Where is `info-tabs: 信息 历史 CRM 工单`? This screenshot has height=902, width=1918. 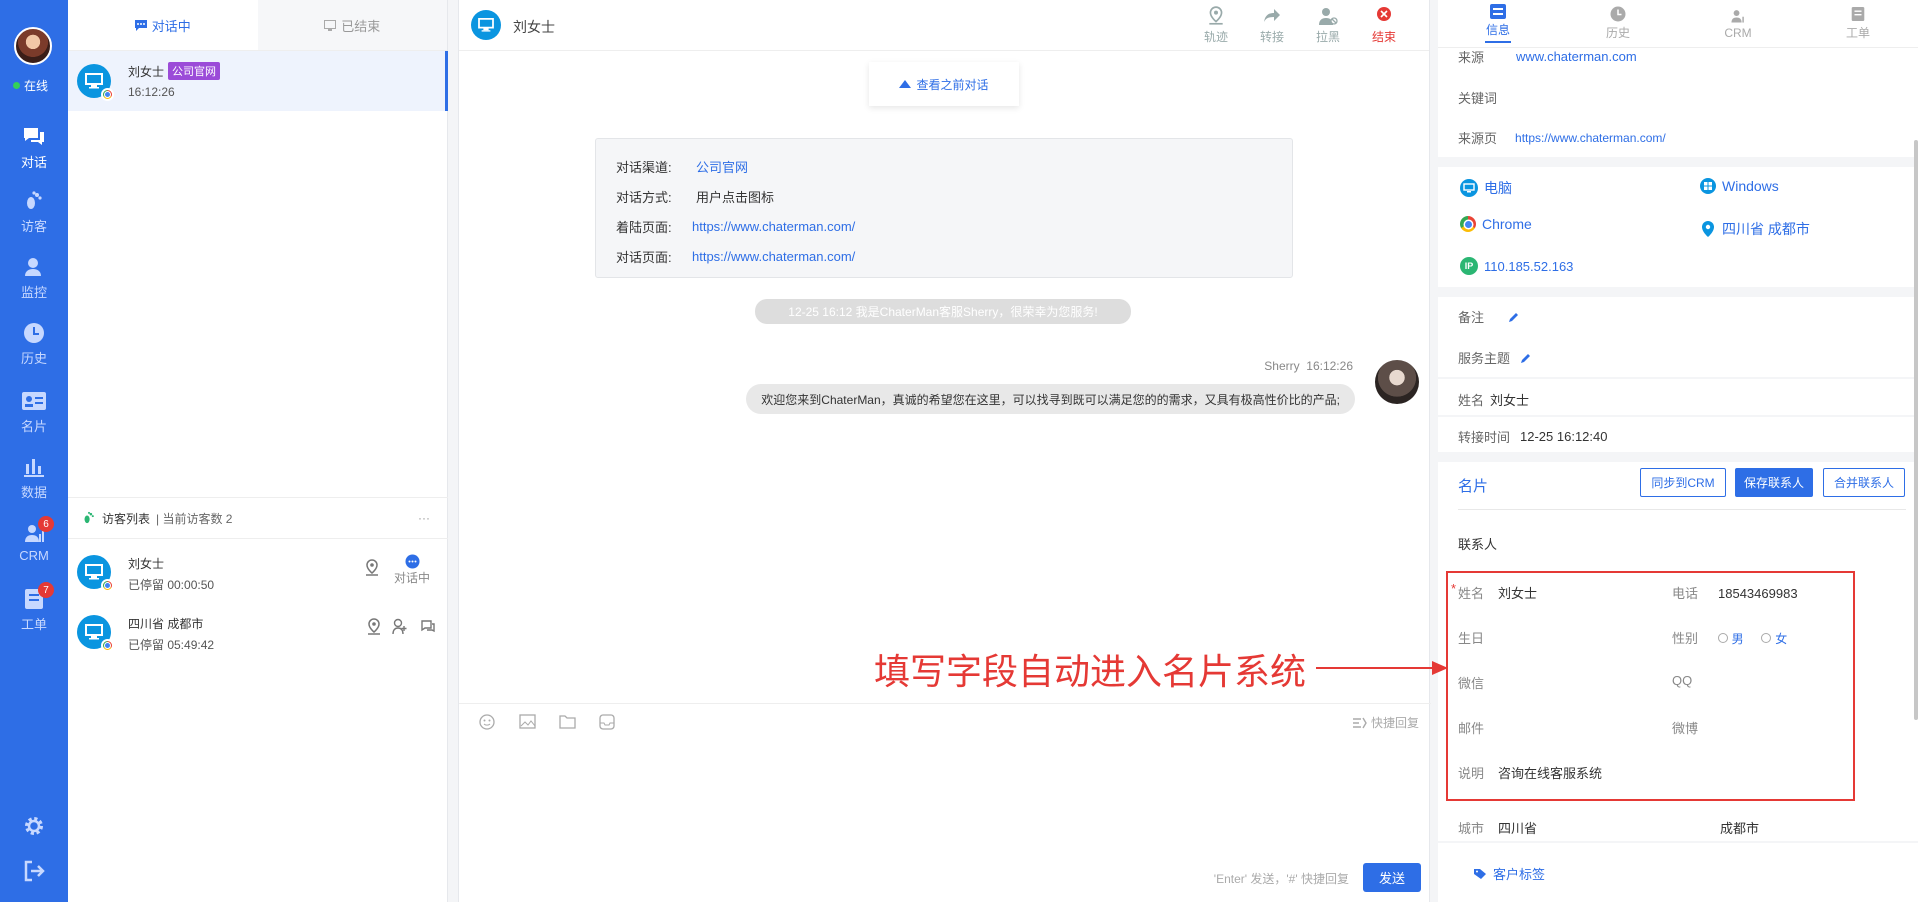 info-tabs: 信息 历史 CRM 工单 is located at coordinates (1678, 24).